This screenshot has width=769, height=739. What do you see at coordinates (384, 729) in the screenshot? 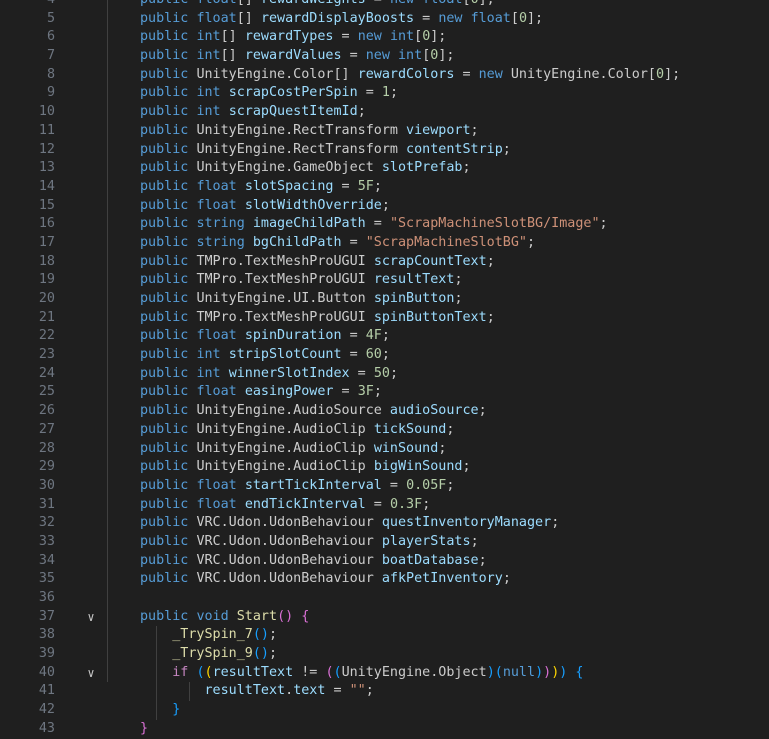
I see `code-line: 43}` at bounding box center [384, 729].